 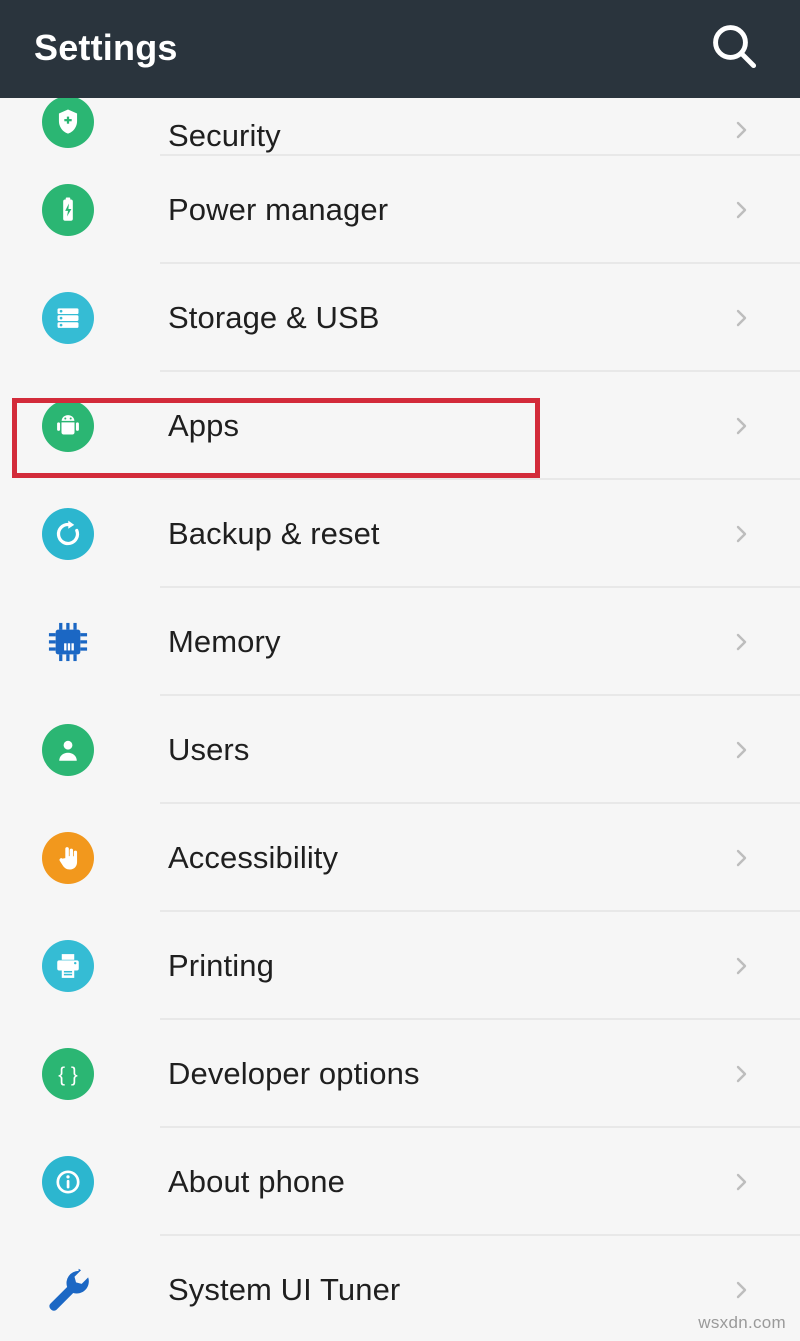 What do you see at coordinates (400, 642) in the screenshot?
I see `settings-row-memory: Memory` at bounding box center [400, 642].